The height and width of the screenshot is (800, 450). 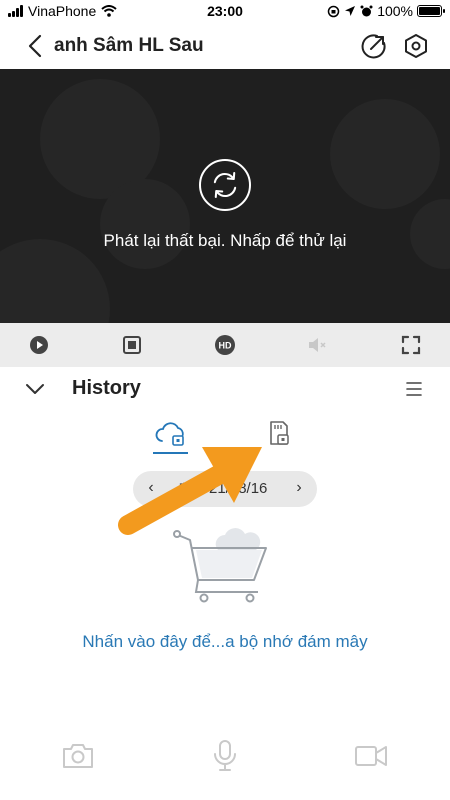 I want to click on battery-icon, so click(x=431, y=11).